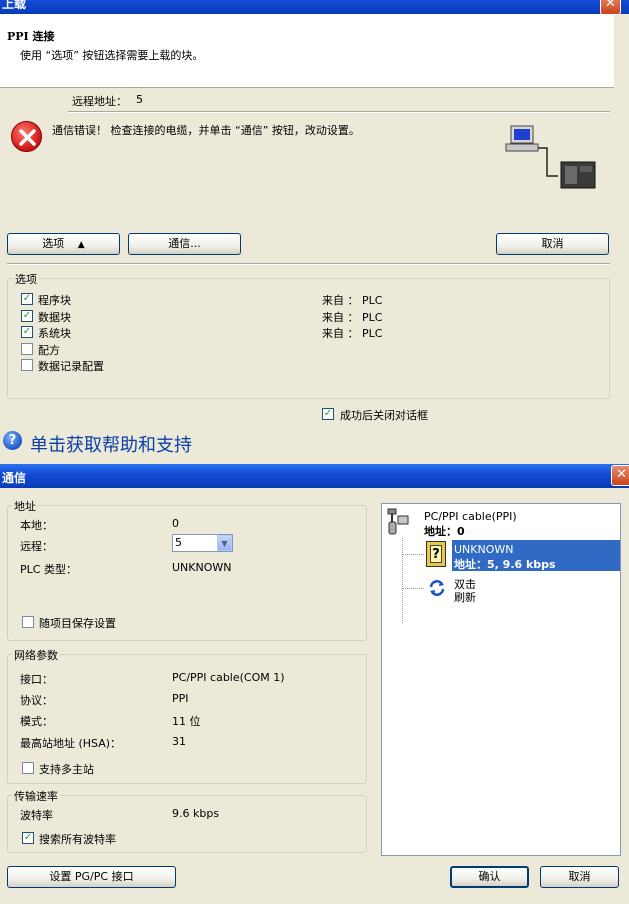 This screenshot has width=629, height=904. Describe the element at coordinates (470, 516) in the screenshot. I see `tree-cable-name: PC/PPI cable(PPI)` at that location.